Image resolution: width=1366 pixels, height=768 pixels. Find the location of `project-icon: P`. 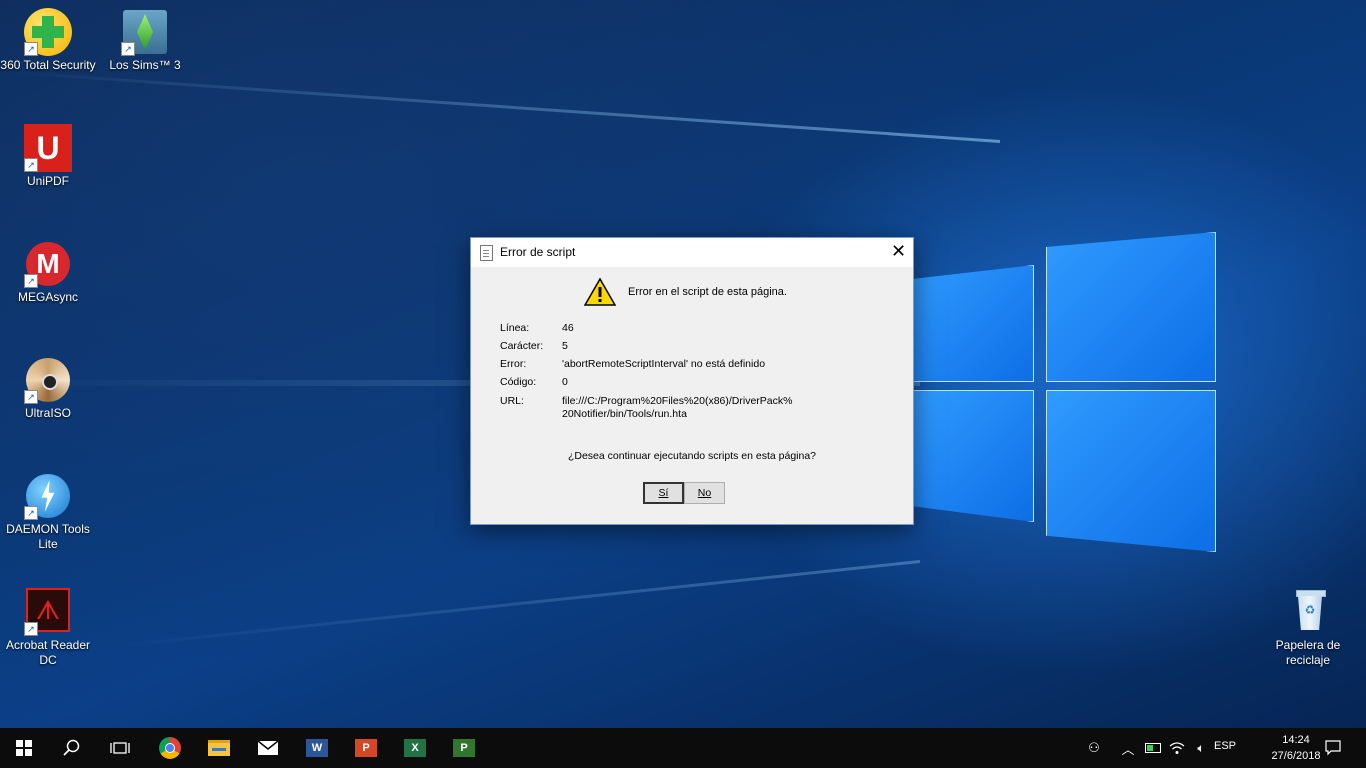

project-icon: P is located at coordinates (464, 748).